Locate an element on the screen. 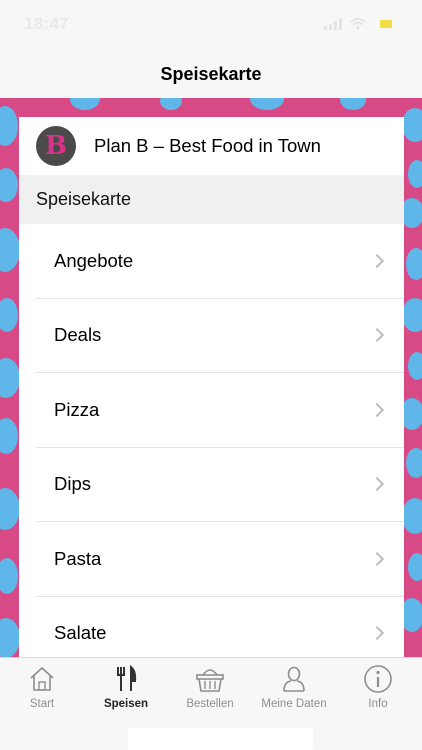  menu-item-label: Angebote is located at coordinates (94, 260).